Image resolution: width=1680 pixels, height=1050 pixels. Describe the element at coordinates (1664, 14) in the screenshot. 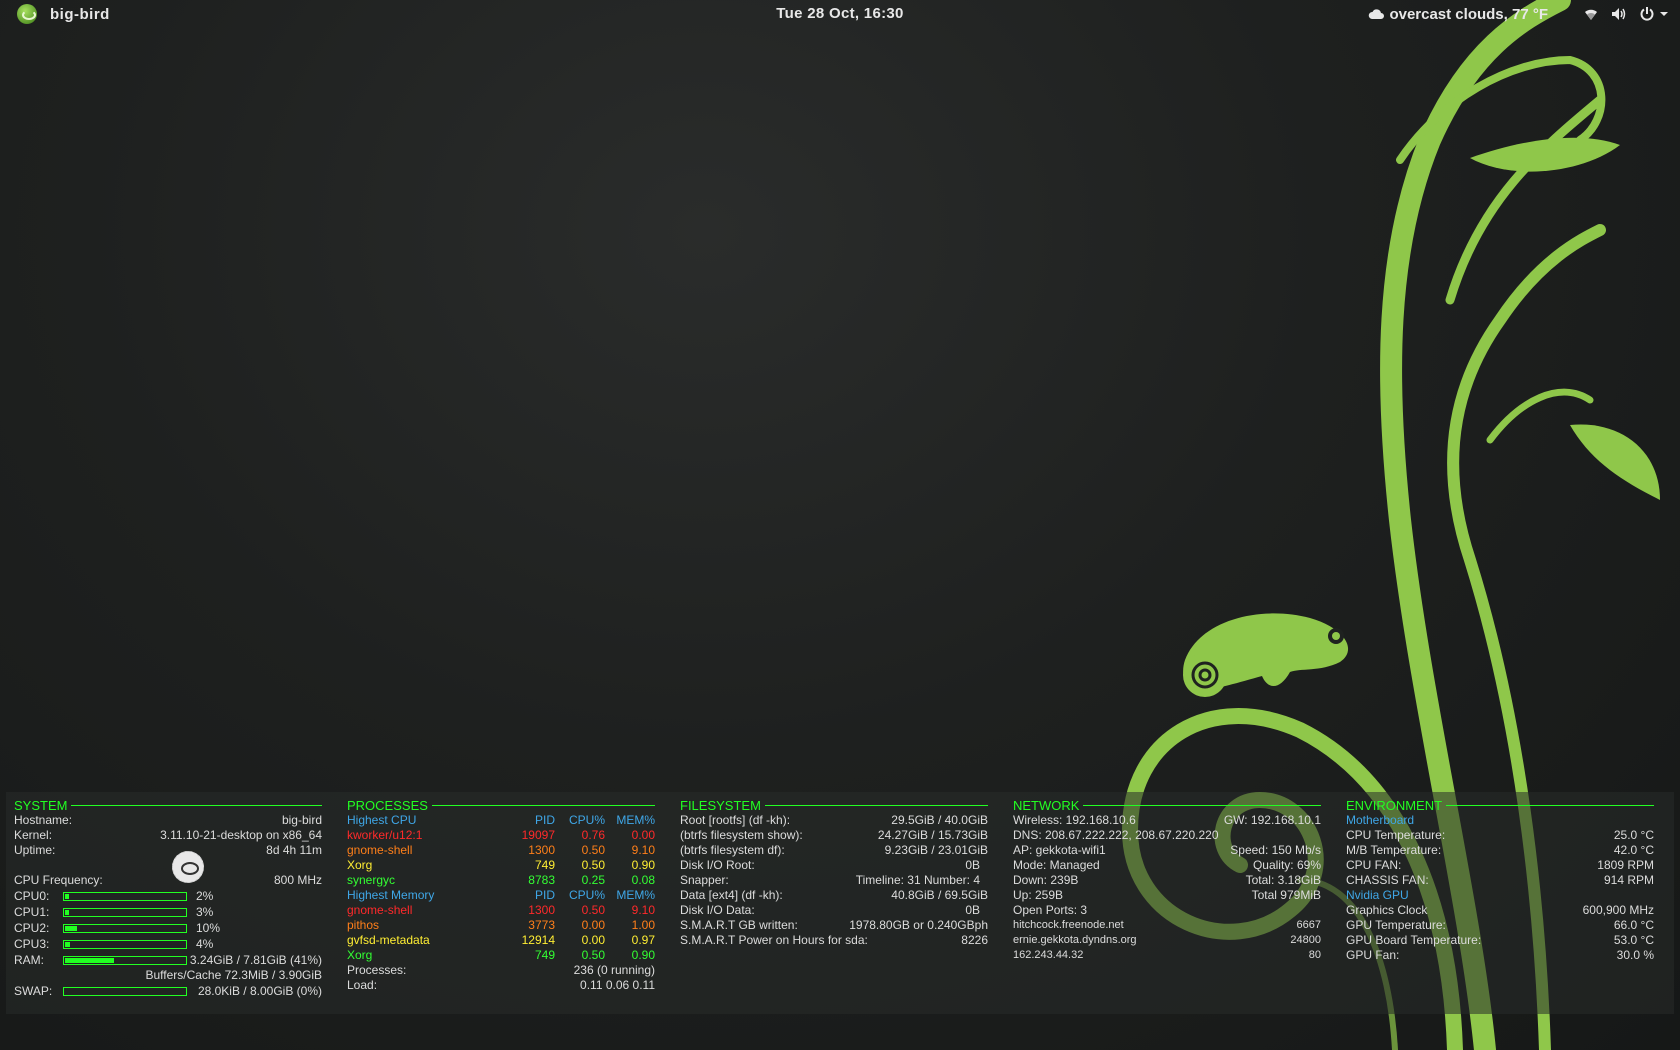

I see `chevron-down-icon` at that location.